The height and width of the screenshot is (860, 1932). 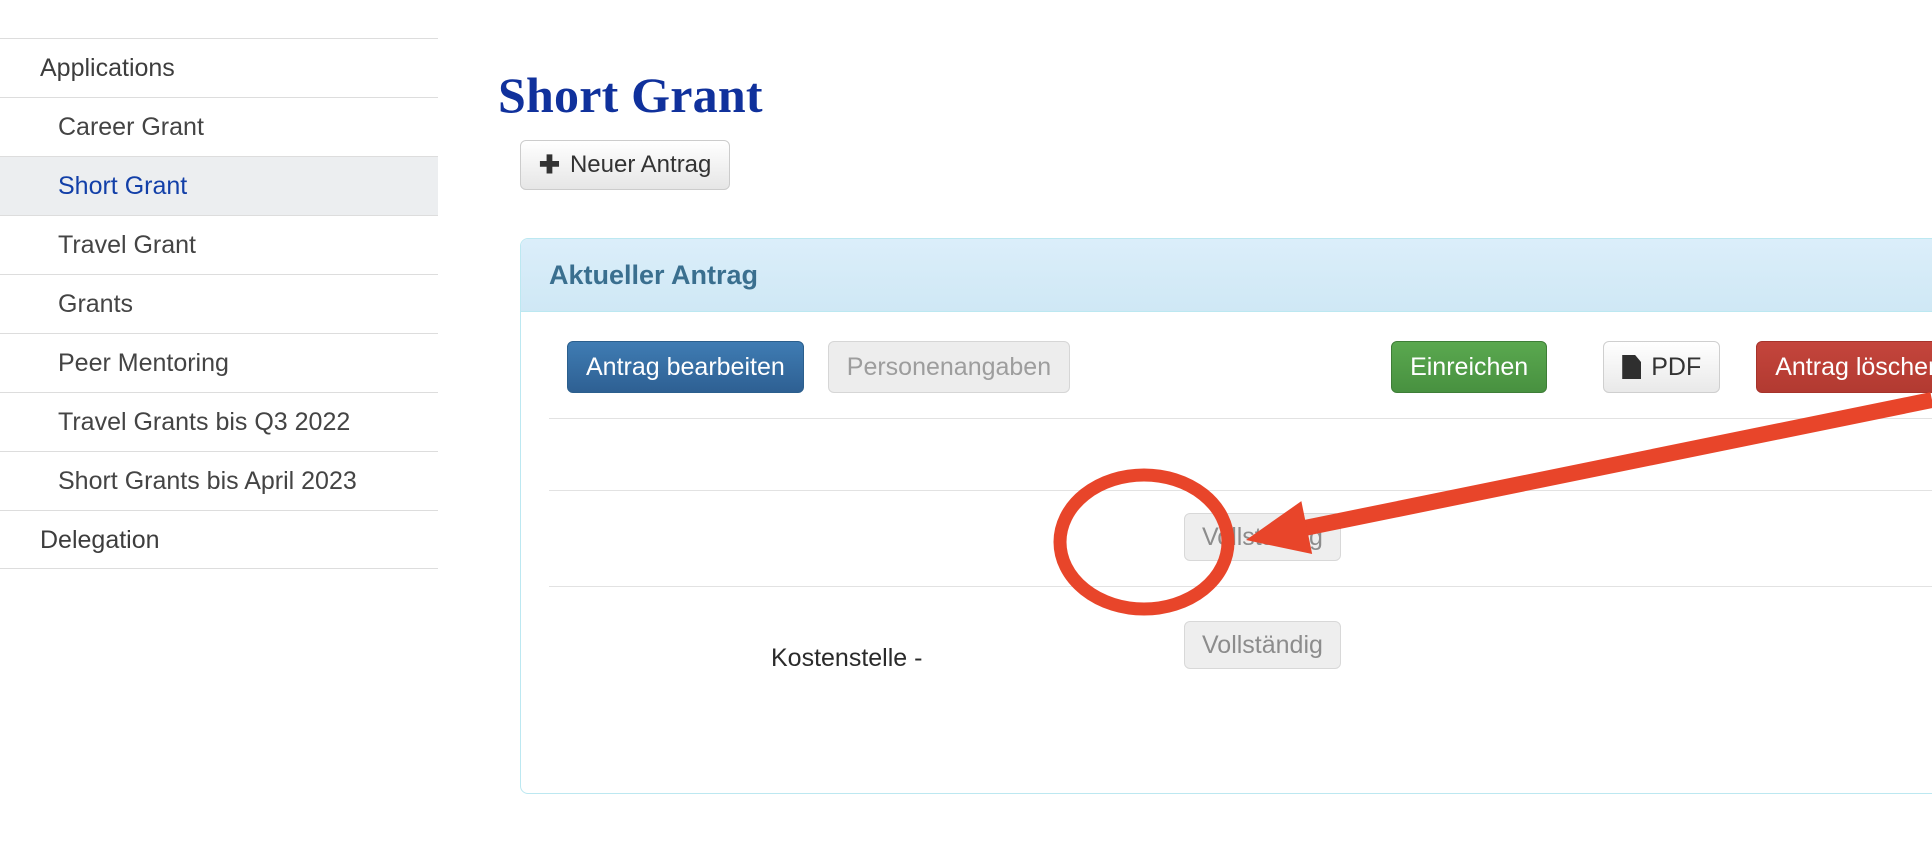 I want to click on sidebar-item-label: Short Grant, so click(x=123, y=186).